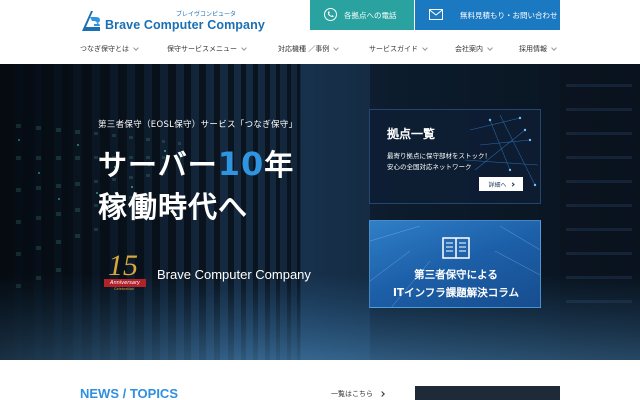  What do you see at coordinates (497, 185) in the screenshot?
I see `locations-detail-label: 詳細へ` at bounding box center [497, 185].